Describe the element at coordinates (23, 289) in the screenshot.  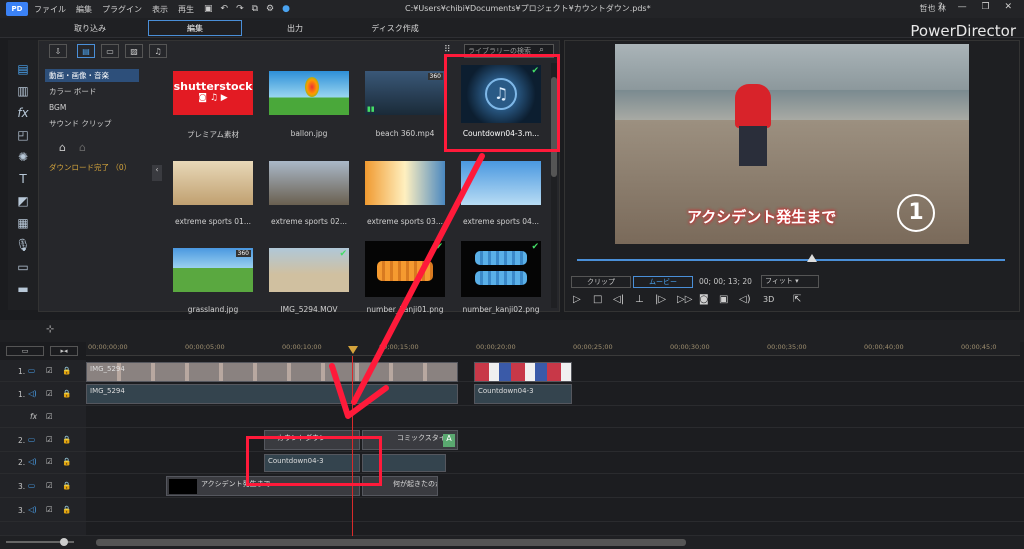
I see `subtitle-room-icon: ▬` at that location.